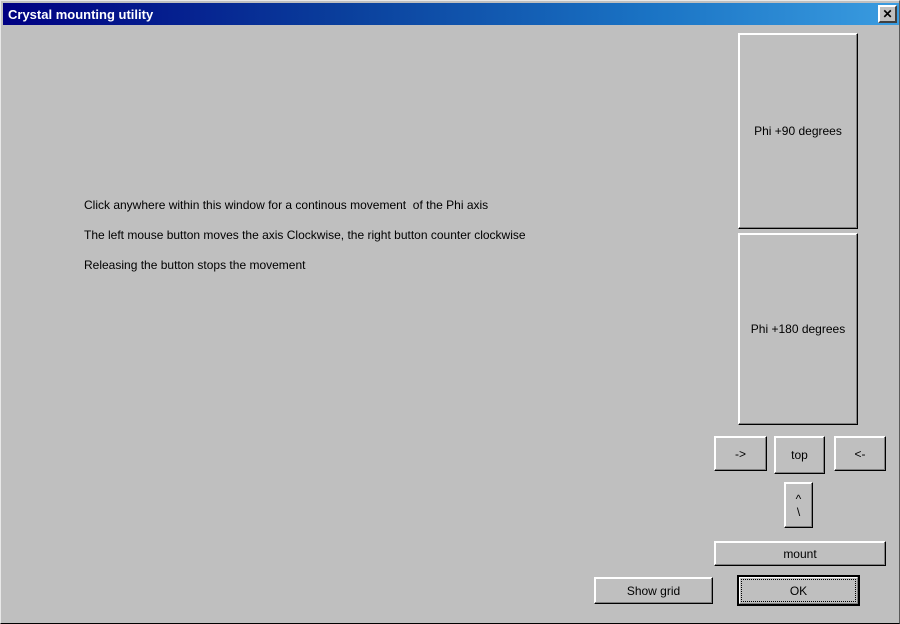 The width and height of the screenshot is (900, 624). Describe the element at coordinates (740, 453) in the screenshot. I see `rotate-right-button: ->` at that location.